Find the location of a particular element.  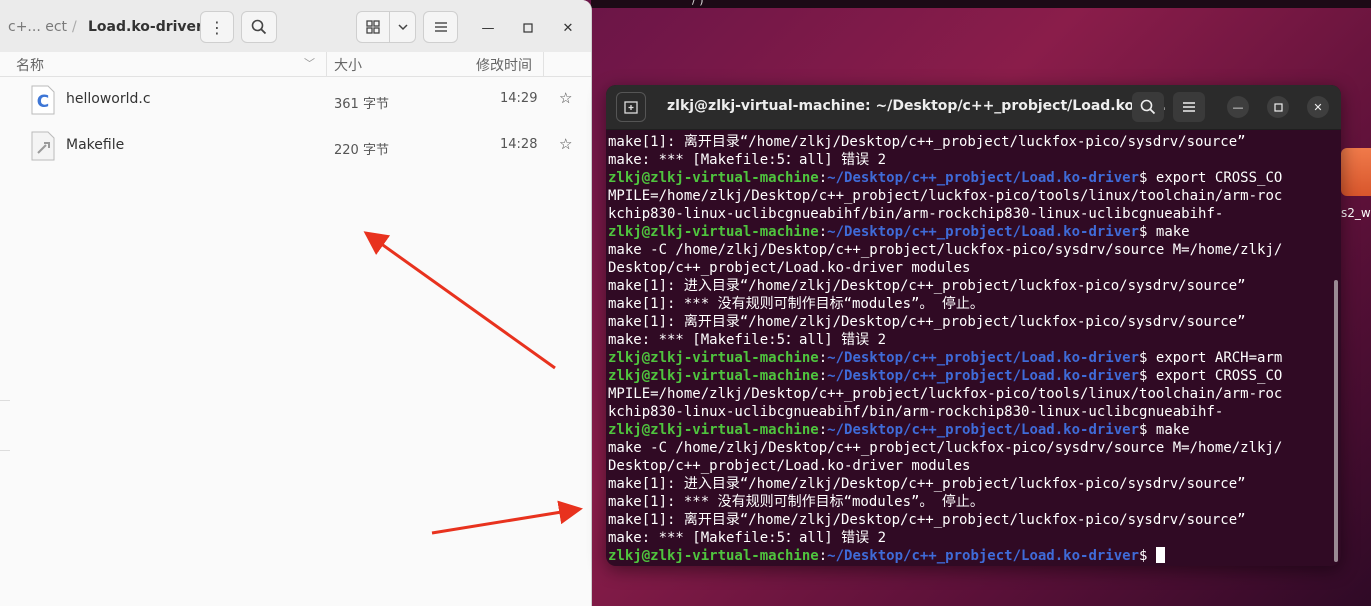

file-name: Makefile is located at coordinates (95, 145).